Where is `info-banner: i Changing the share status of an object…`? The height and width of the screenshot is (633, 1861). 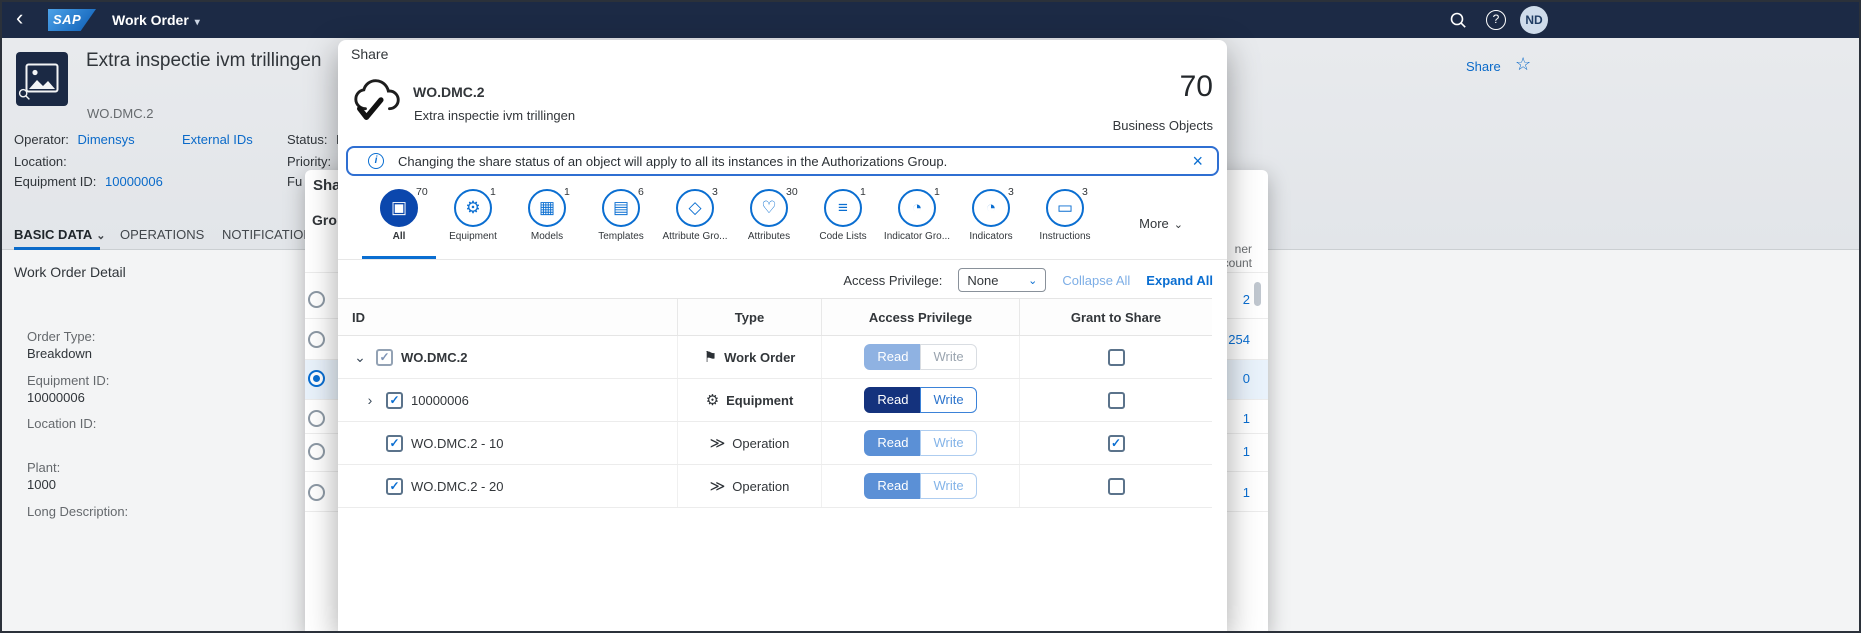
info-banner: i Changing the share status of an object… is located at coordinates (782, 161).